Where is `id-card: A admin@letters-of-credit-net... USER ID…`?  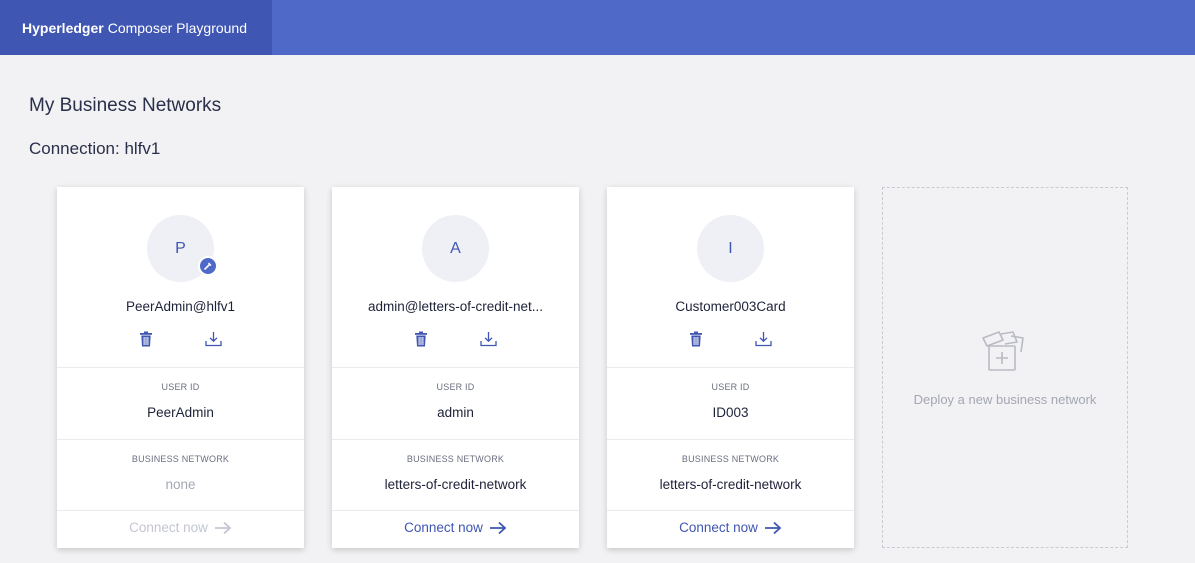
id-card: A admin@letters-of-credit-net... USER ID… is located at coordinates (455, 367).